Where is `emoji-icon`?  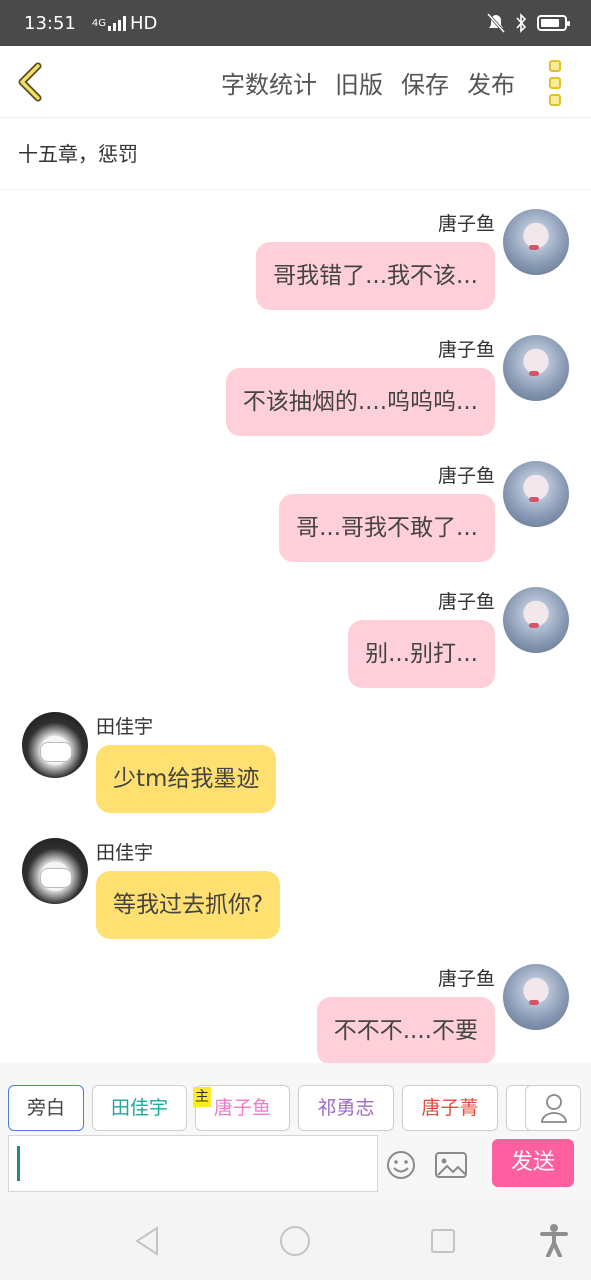 emoji-icon is located at coordinates (401, 1165).